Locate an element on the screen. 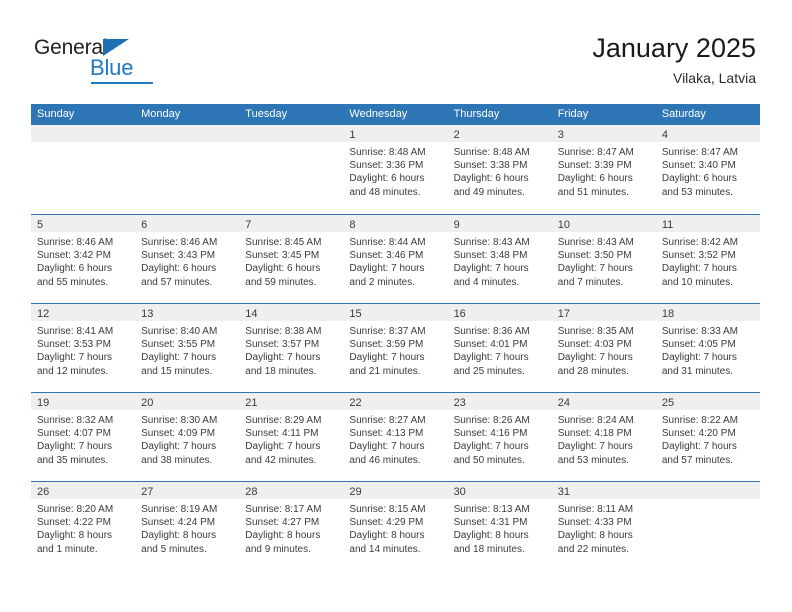 This screenshot has height=612, width=792. calendar-empty-cell is located at coordinates (83, 169).